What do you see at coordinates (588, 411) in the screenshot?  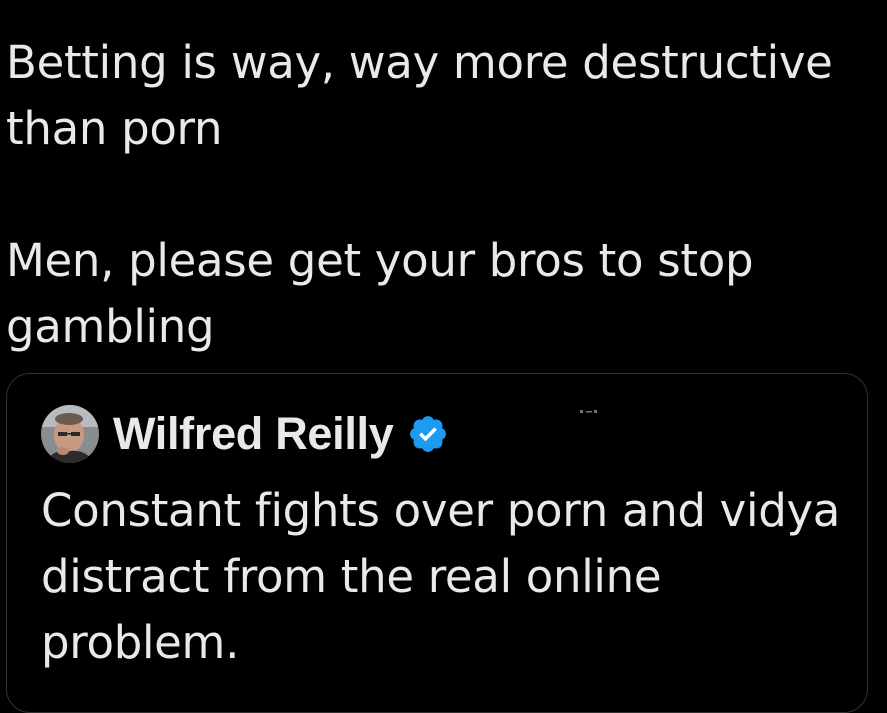 I see `separator-mark` at bounding box center [588, 411].